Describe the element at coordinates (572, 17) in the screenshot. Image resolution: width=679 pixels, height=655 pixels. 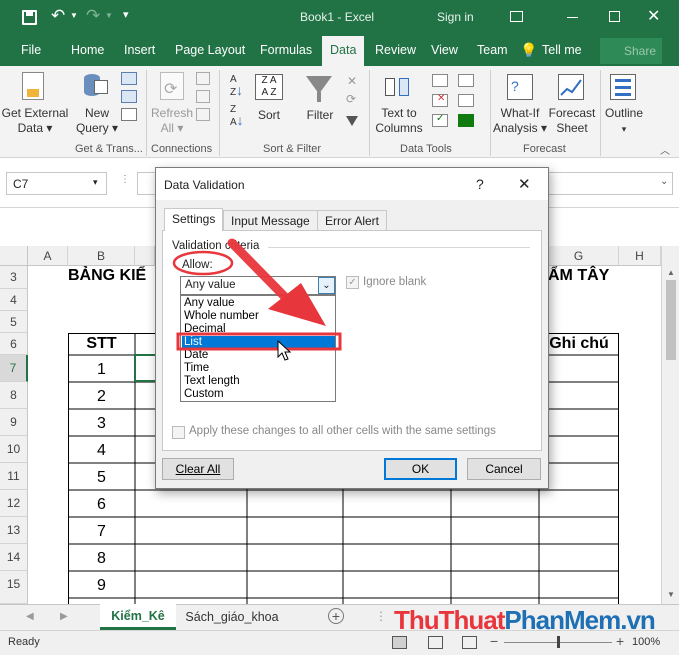
I see `minimize-icon` at that location.